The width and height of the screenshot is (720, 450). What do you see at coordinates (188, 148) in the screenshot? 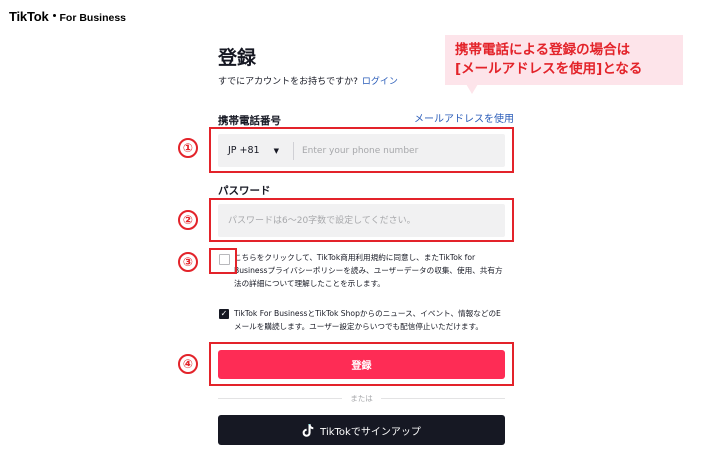
I see `marker-1: ①` at bounding box center [188, 148].